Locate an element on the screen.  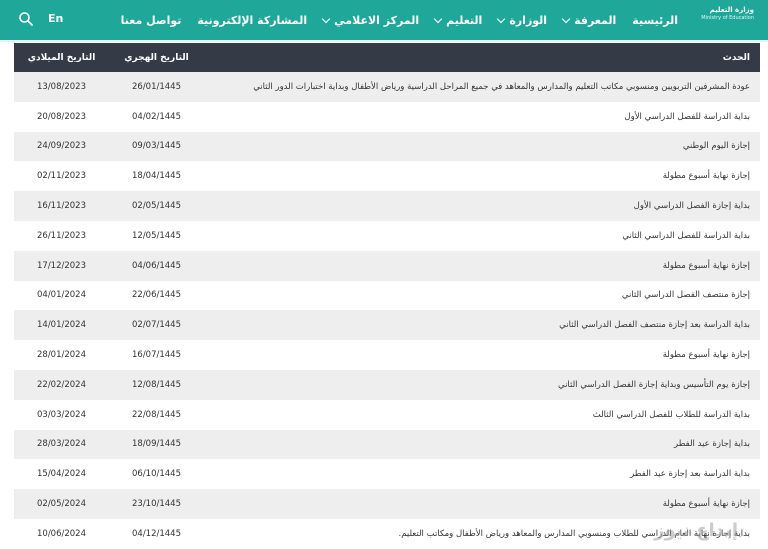
event-cell: إجازة اليوم الوطني is located at coordinates (482, 146).